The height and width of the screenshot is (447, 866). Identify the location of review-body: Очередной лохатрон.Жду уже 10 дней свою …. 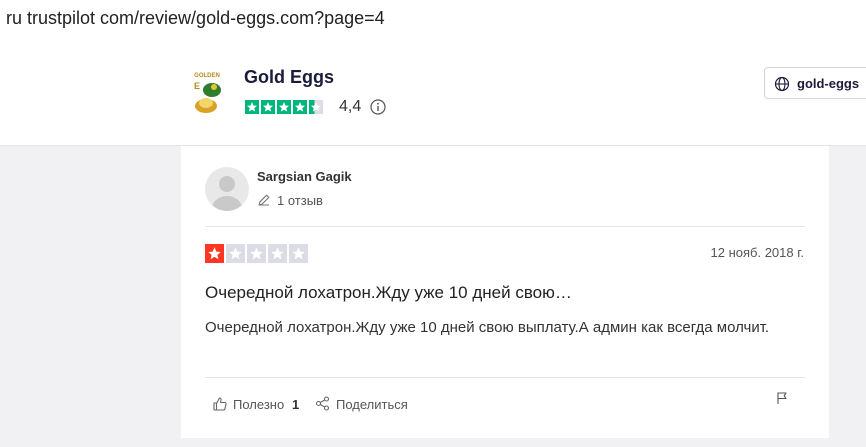
(487, 327).